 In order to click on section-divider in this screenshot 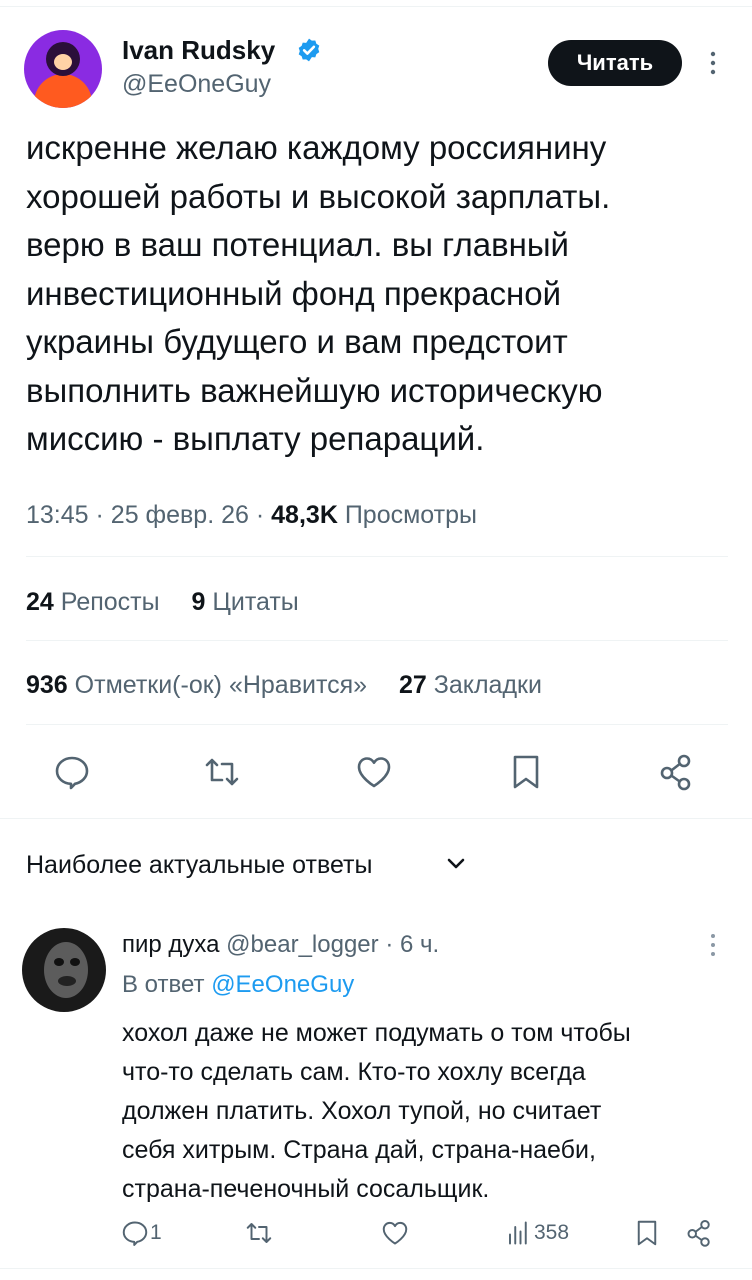, I will do `click(376, 818)`.